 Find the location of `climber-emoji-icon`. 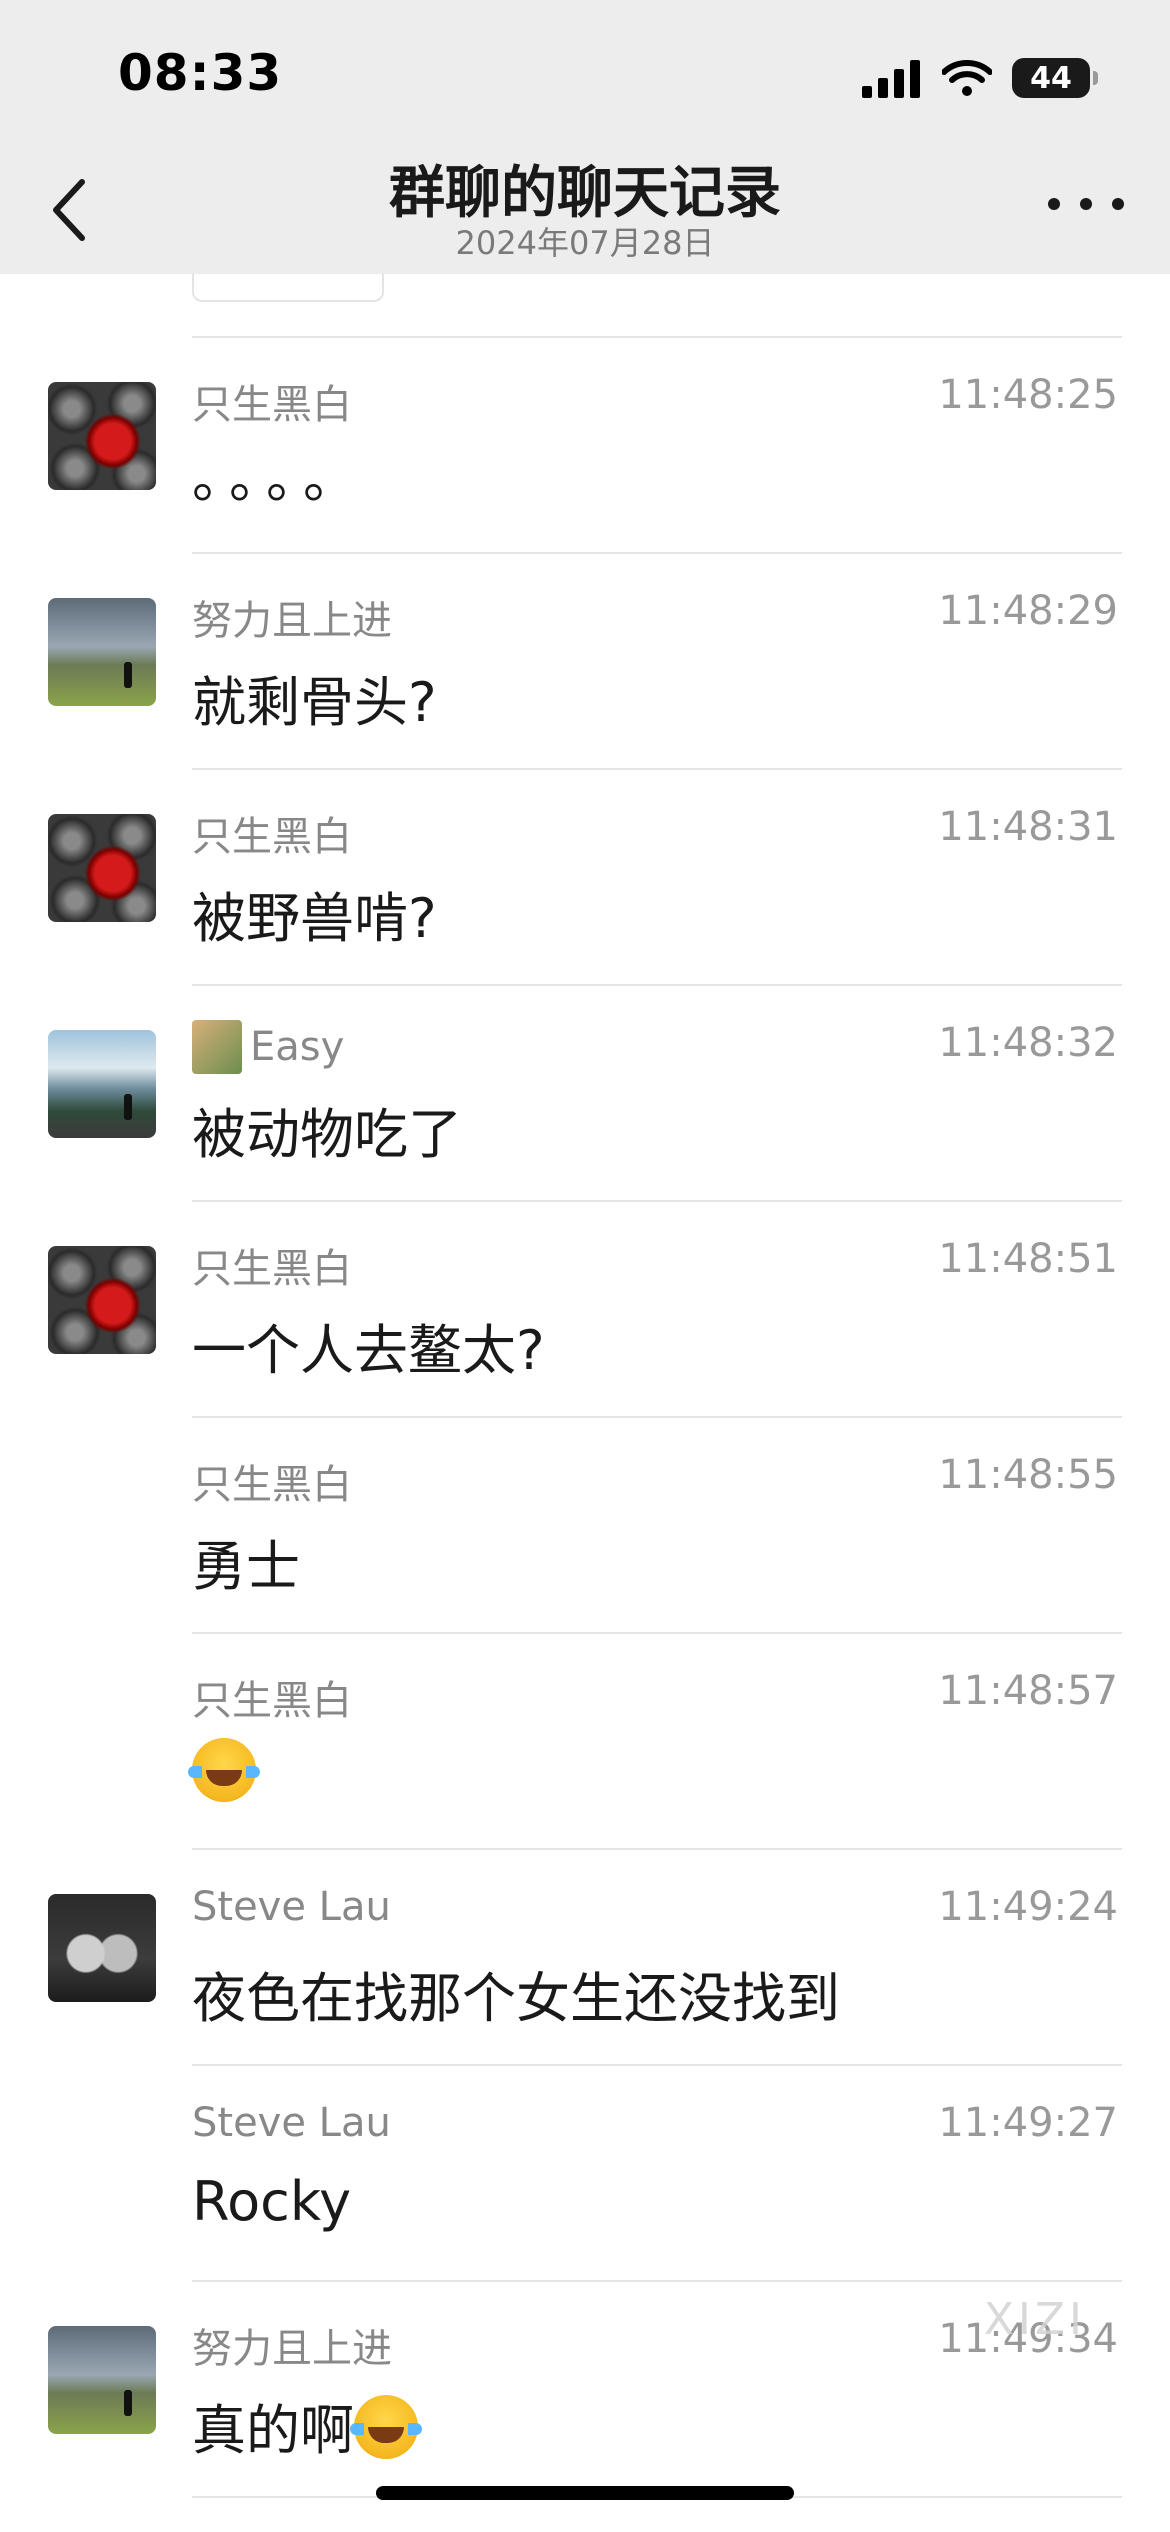

climber-emoji-icon is located at coordinates (217, 1047).